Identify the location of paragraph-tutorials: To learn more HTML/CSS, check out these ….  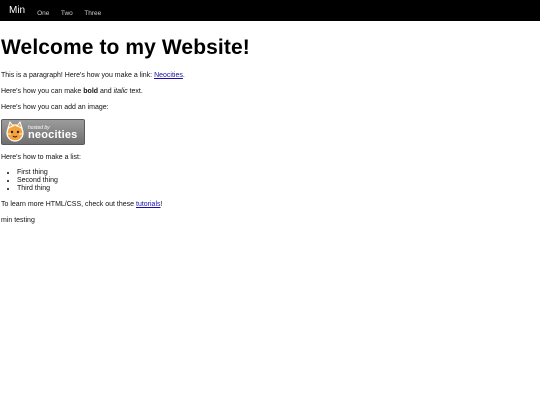
(270, 204).